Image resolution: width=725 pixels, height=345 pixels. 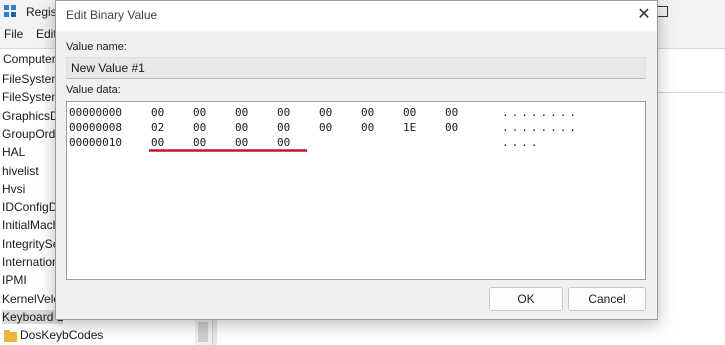 I want to click on tree-item: KernelVelo, so click(x=31, y=299).